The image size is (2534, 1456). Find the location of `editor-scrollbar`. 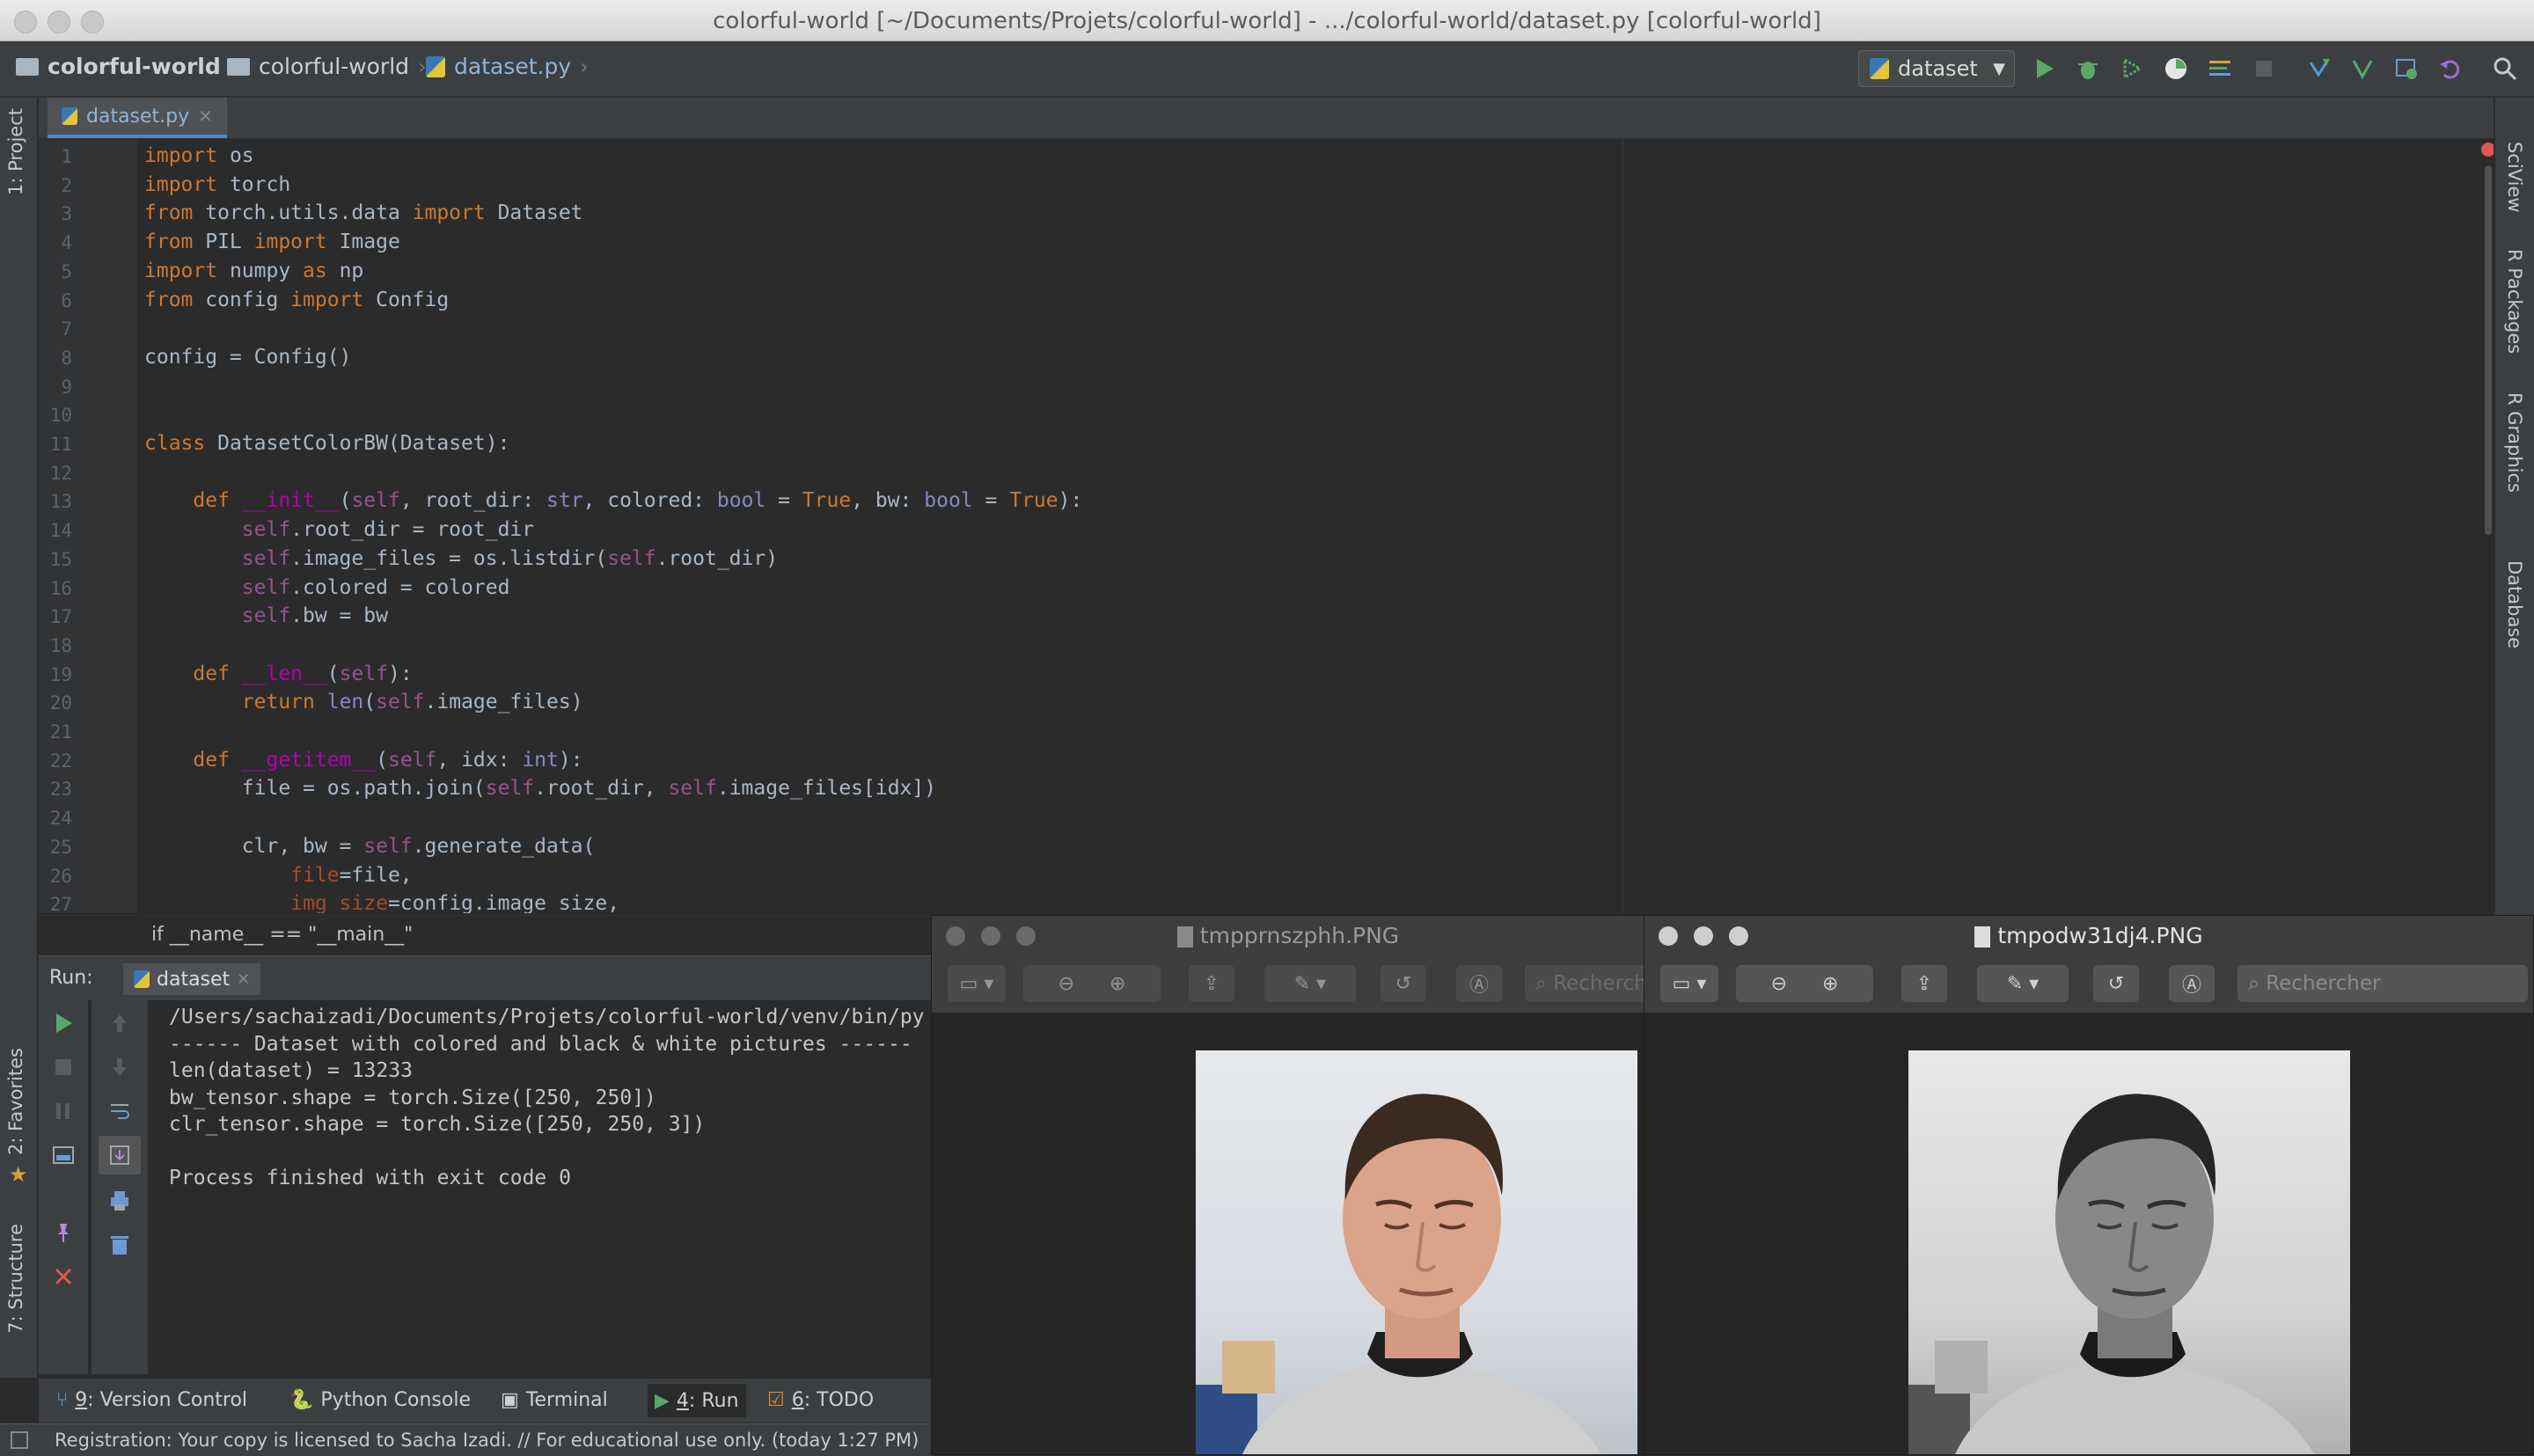

editor-scrollbar is located at coordinates (2488, 350).